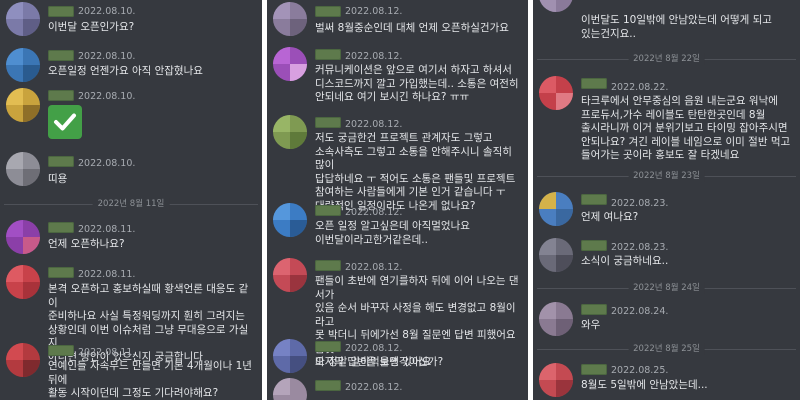 The width and height of the screenshot is (800, 400). Describe the element at coordinates (610, 217) in the screenshot. I see `message-text: 언제 여나요?` at that location.